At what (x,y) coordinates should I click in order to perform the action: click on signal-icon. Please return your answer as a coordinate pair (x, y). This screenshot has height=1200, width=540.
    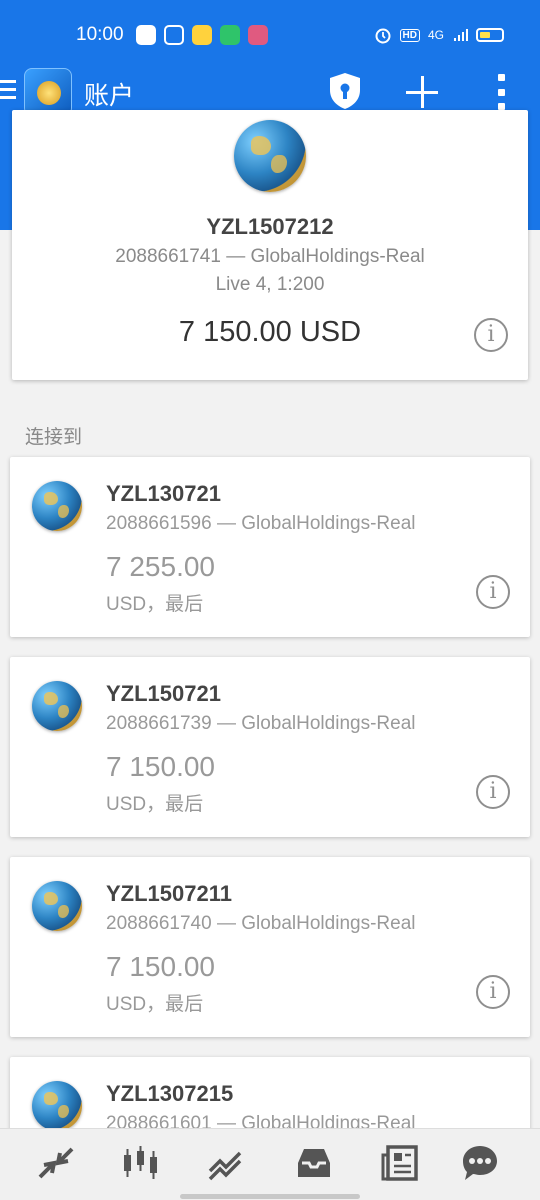
    Looking at the image, I should click on (461, 35).